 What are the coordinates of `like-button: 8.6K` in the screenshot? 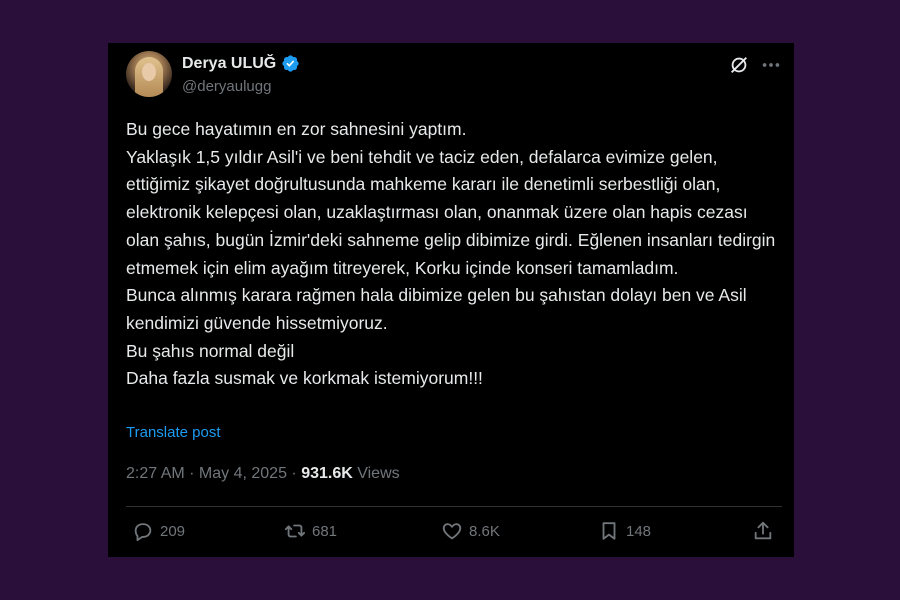 It's located at (470, 531).